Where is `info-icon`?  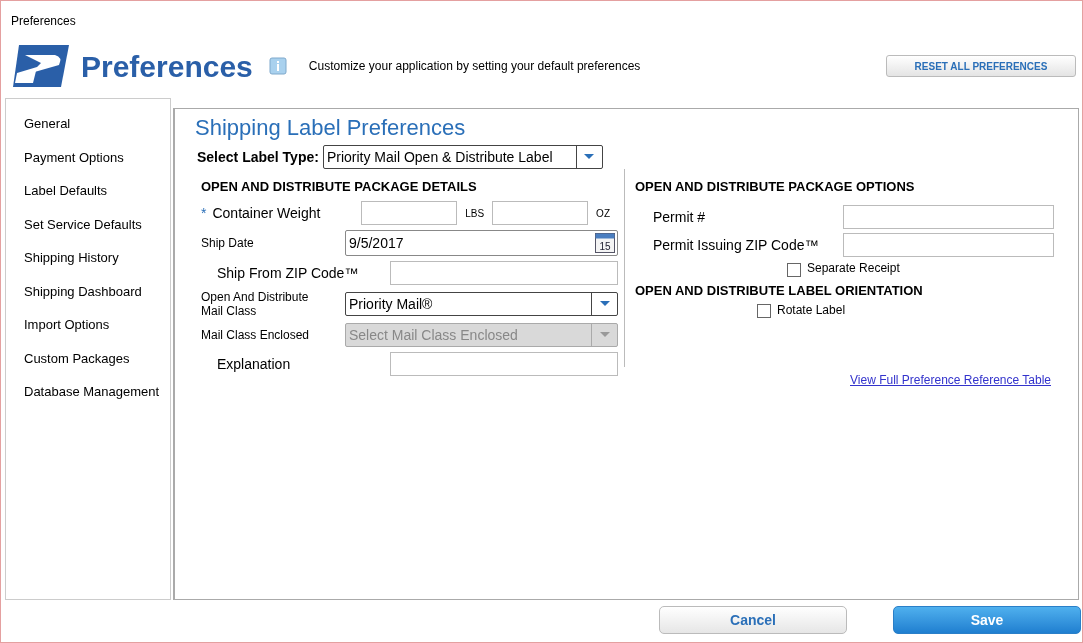 info-icon is located at coordinates (277, 66).